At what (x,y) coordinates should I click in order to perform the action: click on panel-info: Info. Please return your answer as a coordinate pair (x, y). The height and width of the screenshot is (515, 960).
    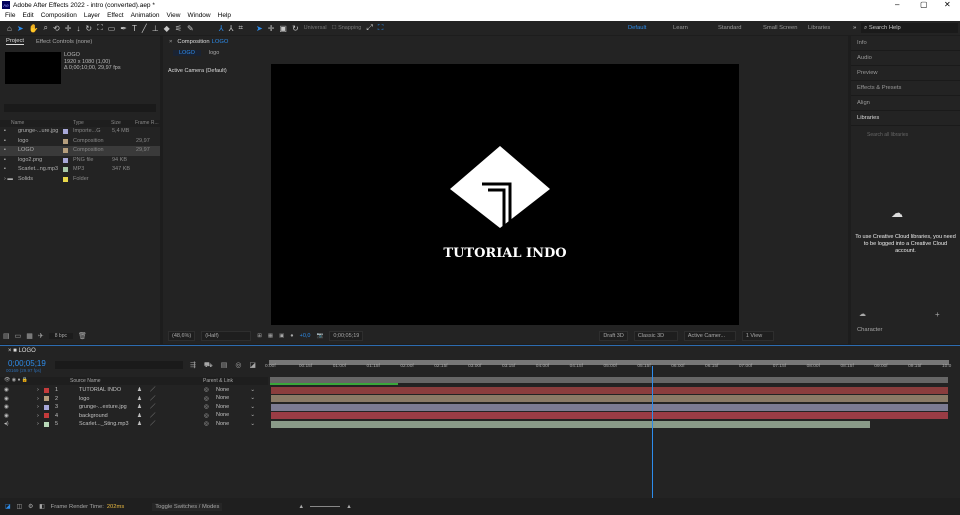
    Looking at the image, I should click on (905, 43).